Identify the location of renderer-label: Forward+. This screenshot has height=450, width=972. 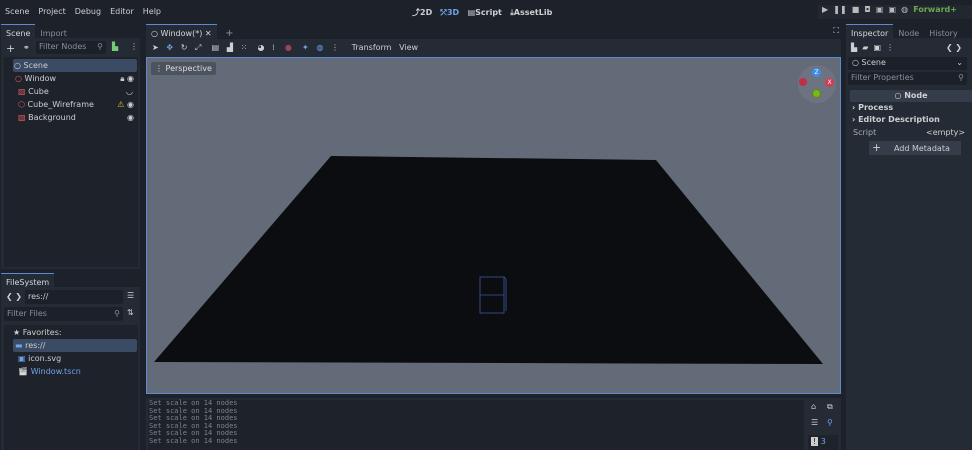
(935, 9).